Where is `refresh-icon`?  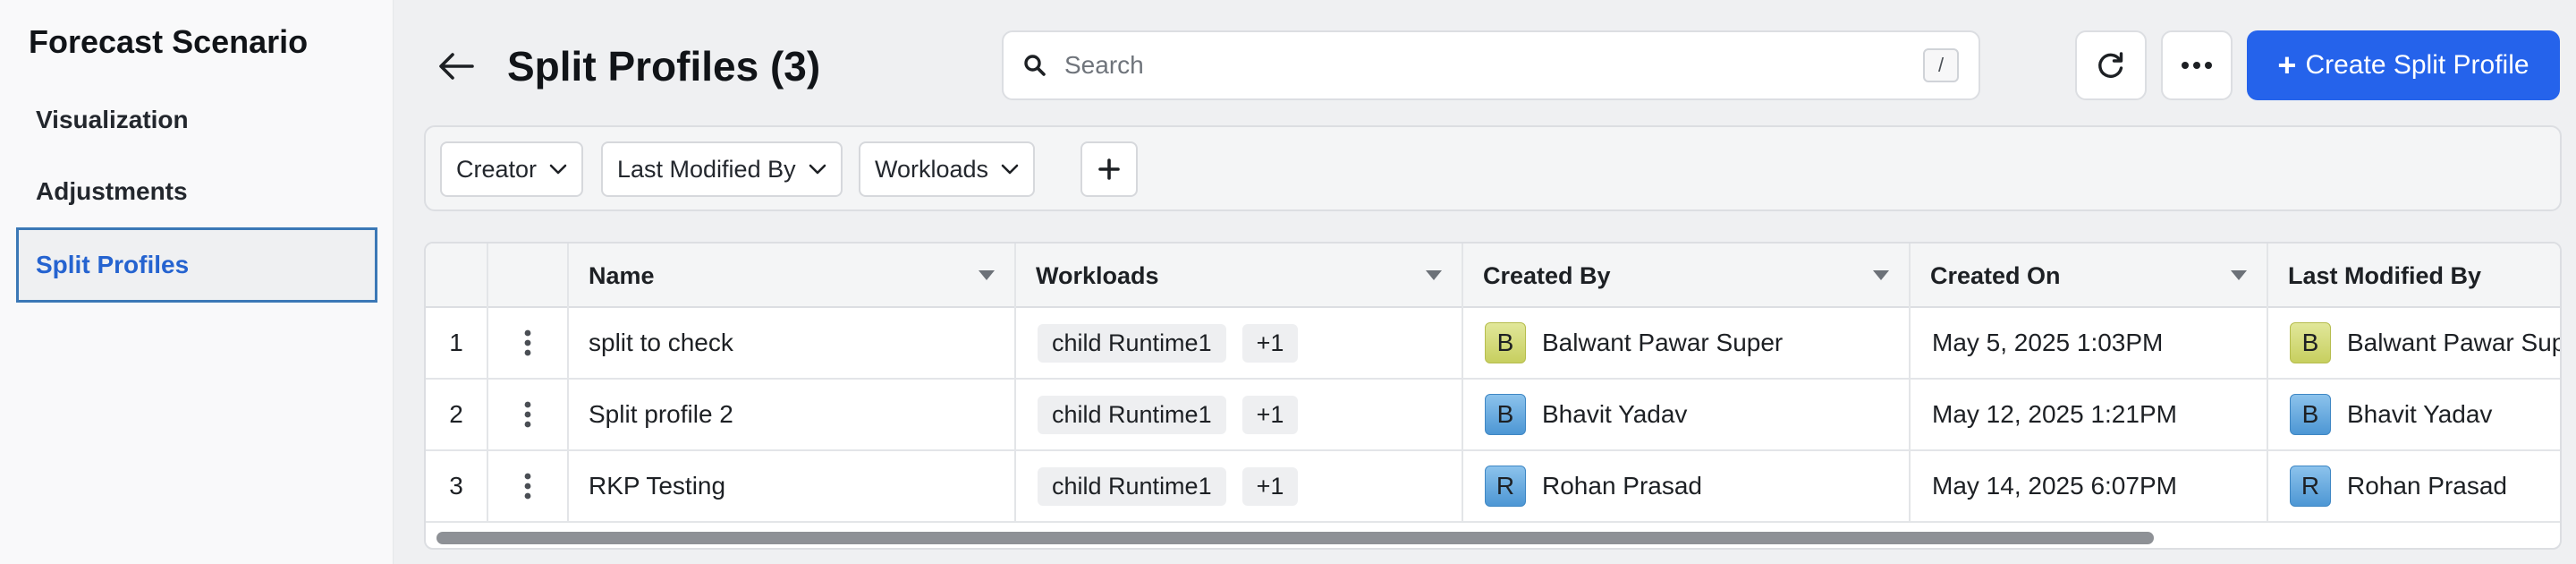
refresh-icon is located at coordinates (2110, 65).